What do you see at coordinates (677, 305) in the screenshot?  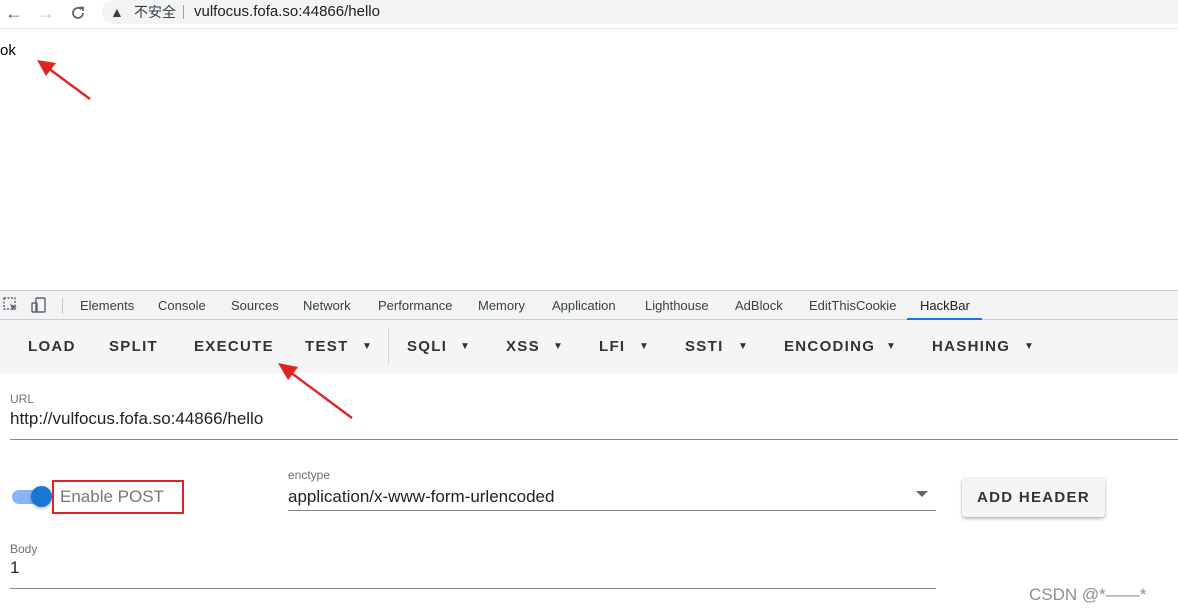 I see `tab-lighthouse: Lighthouse` at bounding box center [677, 305].